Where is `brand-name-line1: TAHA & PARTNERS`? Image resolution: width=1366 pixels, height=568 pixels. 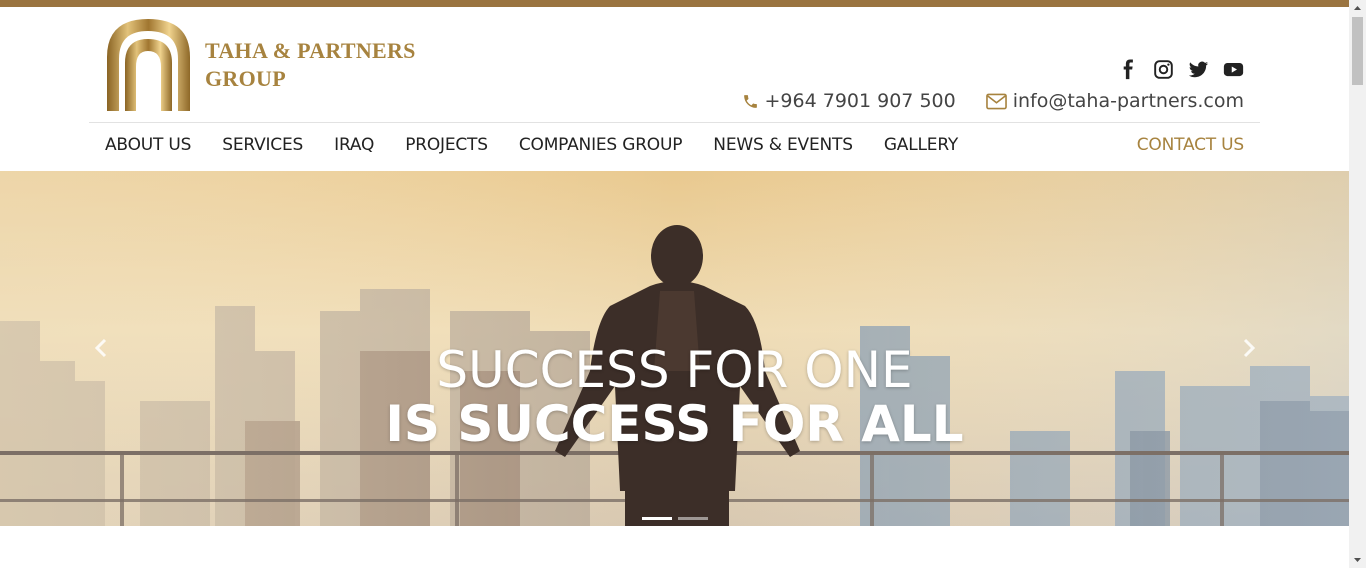 brand-name-line1: TAHA & PARTNERS is located at coordinates (310, 50).